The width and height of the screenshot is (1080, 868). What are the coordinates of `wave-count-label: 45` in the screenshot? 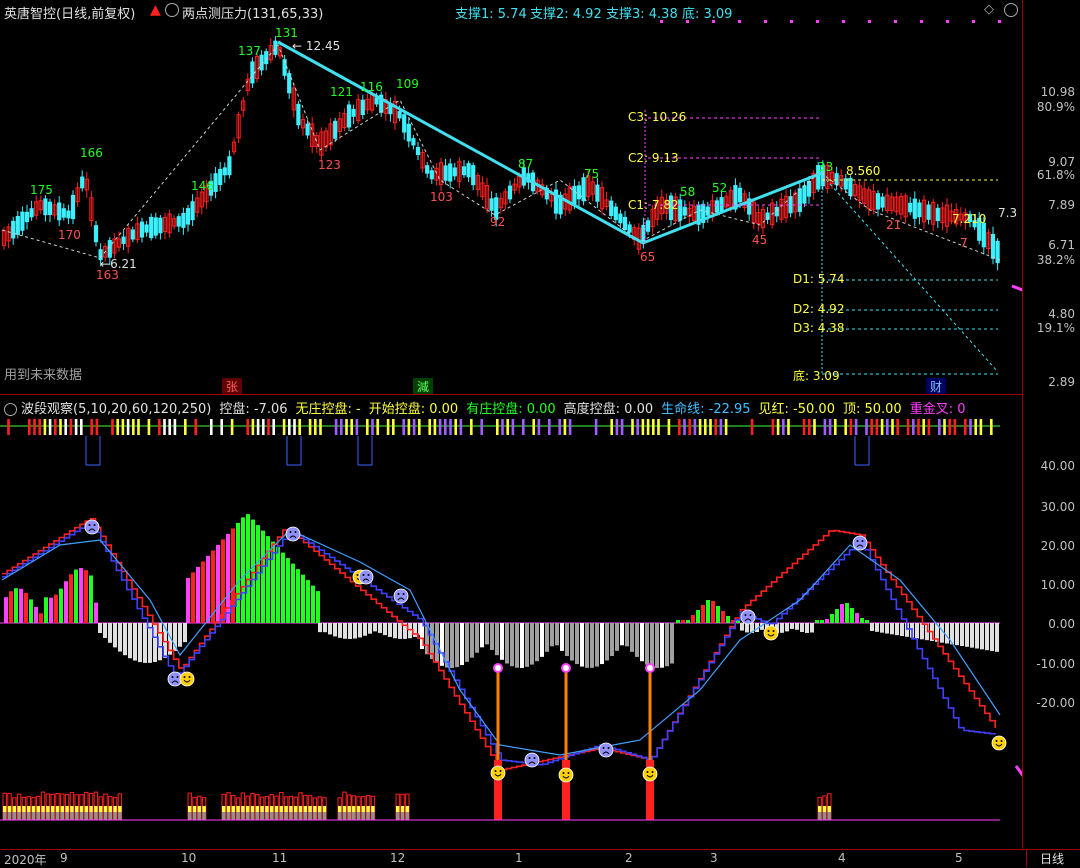 It's located at (760, 240).